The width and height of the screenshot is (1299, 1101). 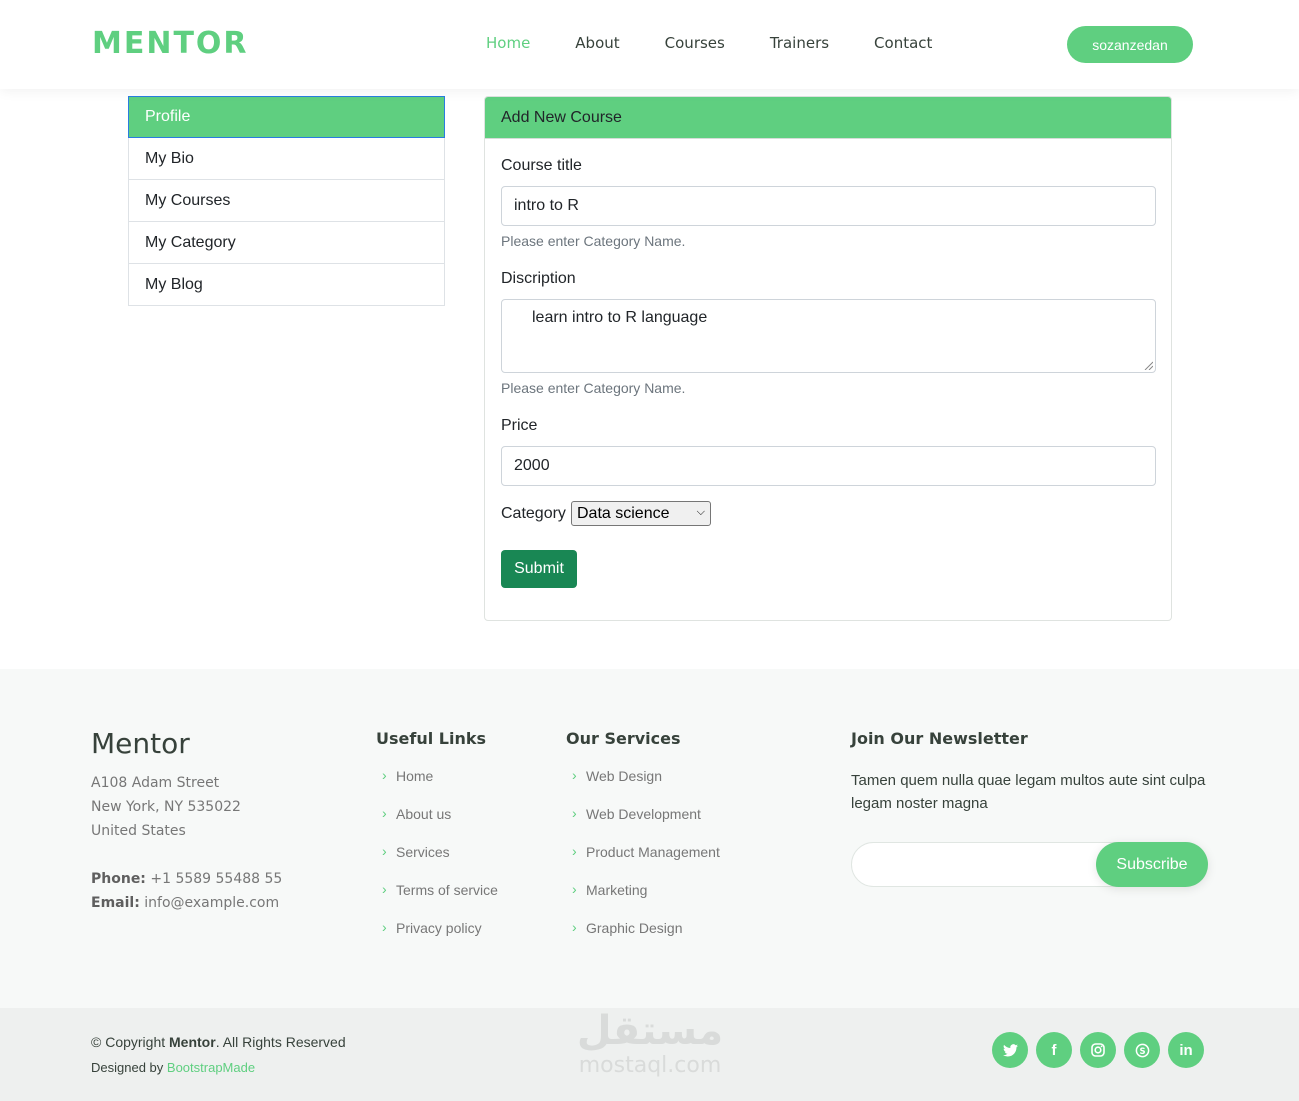 What do you see at coordinates (128, 1042) in the screenshot?
I see `copyright-prefix: © Copyright` at bounding box center [128, 1042].